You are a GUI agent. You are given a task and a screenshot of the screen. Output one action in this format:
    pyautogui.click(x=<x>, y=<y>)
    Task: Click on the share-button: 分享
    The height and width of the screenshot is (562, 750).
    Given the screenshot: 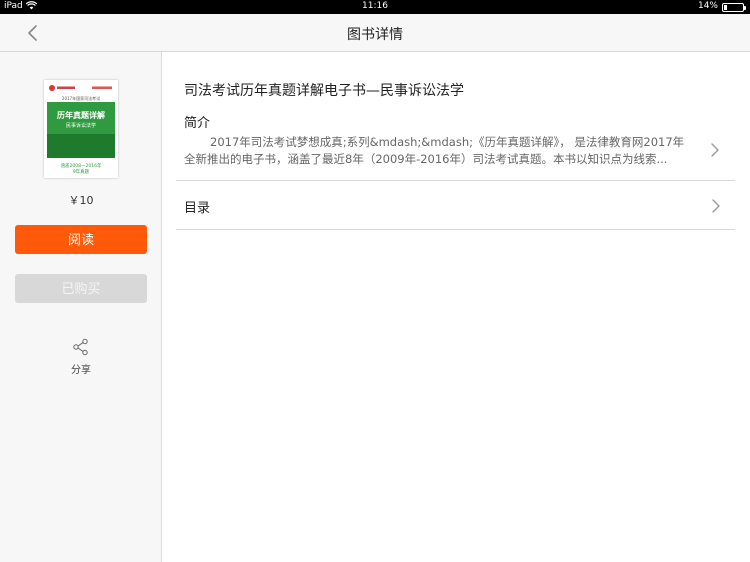 What is the action you would take?
    pyautogui.click(x=81, y=357)
    